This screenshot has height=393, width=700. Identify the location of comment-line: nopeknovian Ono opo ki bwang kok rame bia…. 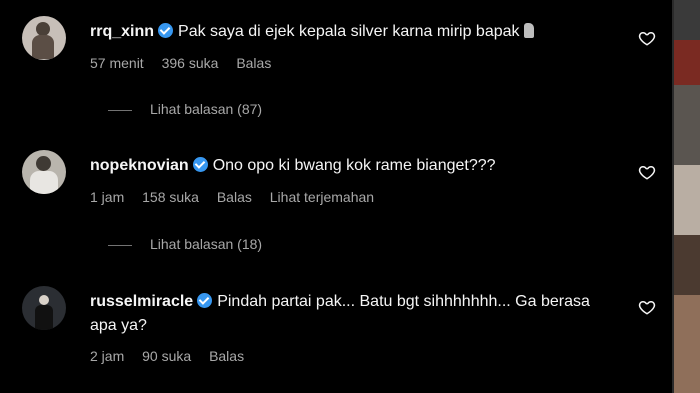
(360, 166).